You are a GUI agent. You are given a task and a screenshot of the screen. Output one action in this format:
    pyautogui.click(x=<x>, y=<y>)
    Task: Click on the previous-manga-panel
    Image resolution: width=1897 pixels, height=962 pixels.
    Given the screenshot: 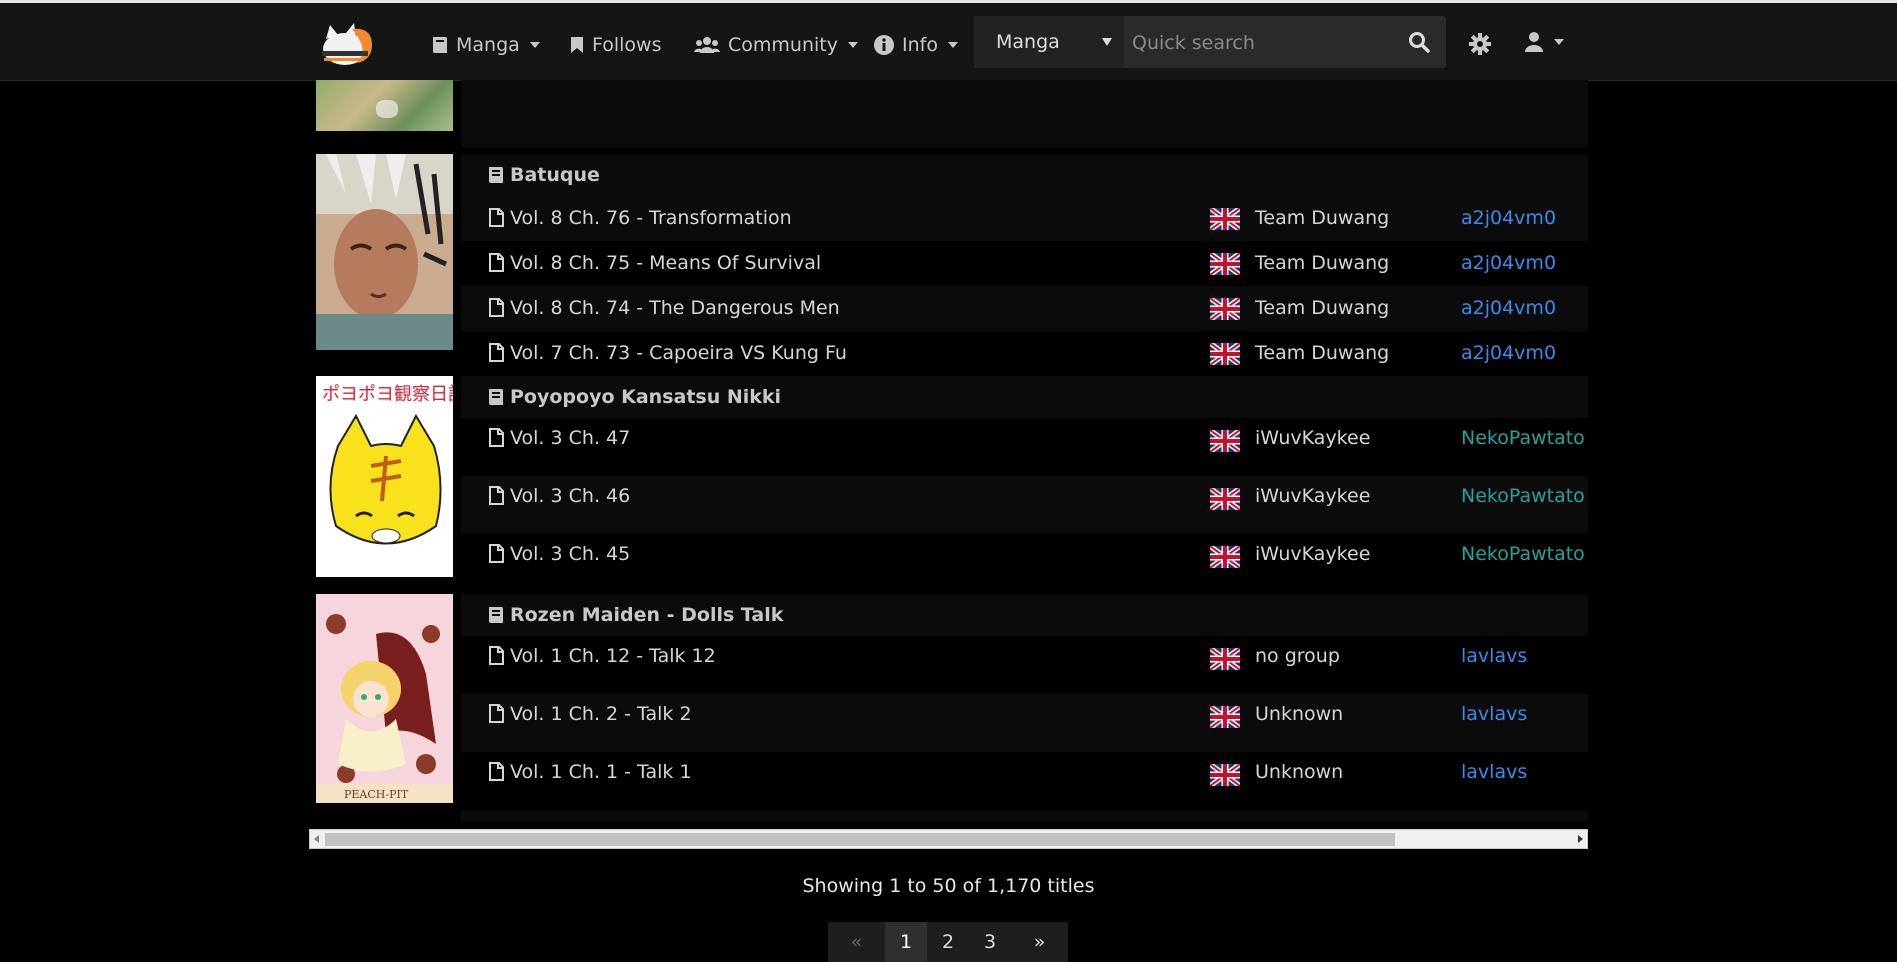 What is the action you would take?
    pyautogui.click(x=1024, y=113)
    